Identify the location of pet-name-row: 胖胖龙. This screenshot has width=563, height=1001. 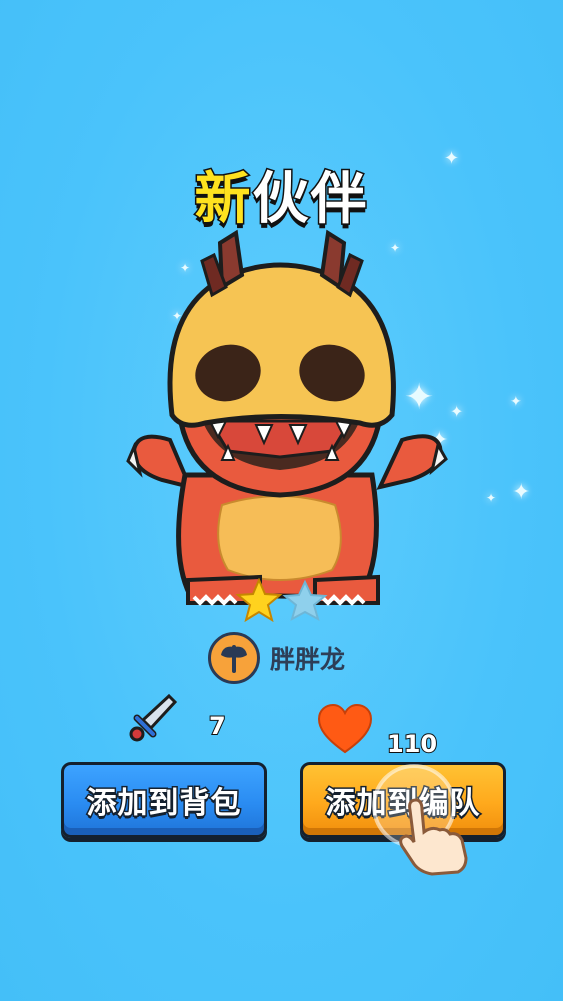
(276, 658).